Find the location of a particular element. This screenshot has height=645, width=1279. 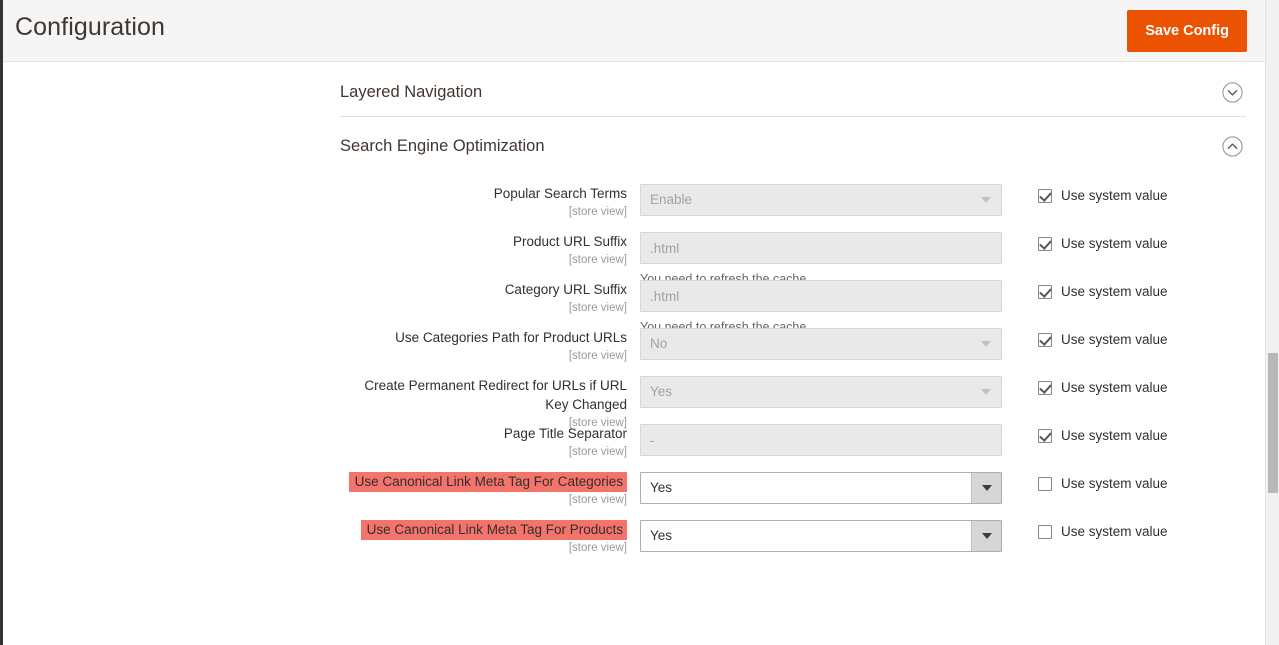

select-value: No is located at coordinates (821, 344).